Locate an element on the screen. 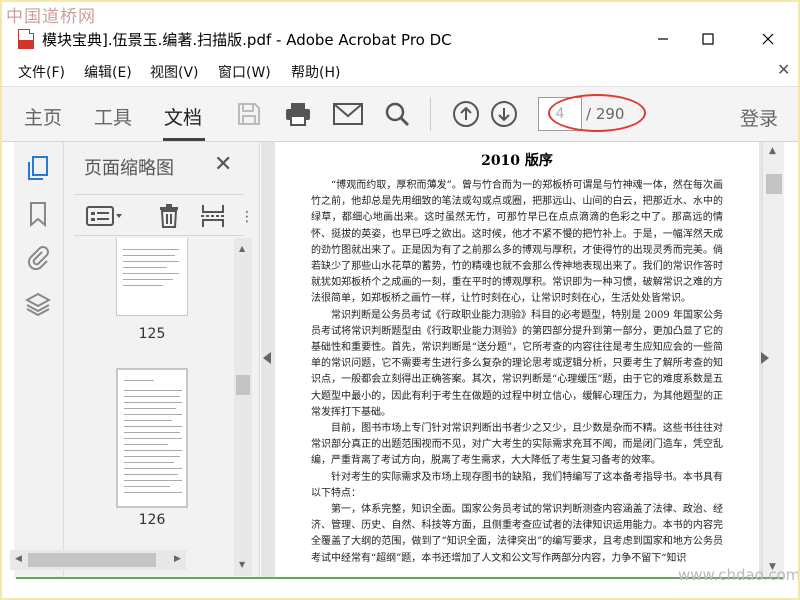 The width and height of the screenshot is (800, 600). panel-close-icon: ✕ is located at coordinates (223, 164).